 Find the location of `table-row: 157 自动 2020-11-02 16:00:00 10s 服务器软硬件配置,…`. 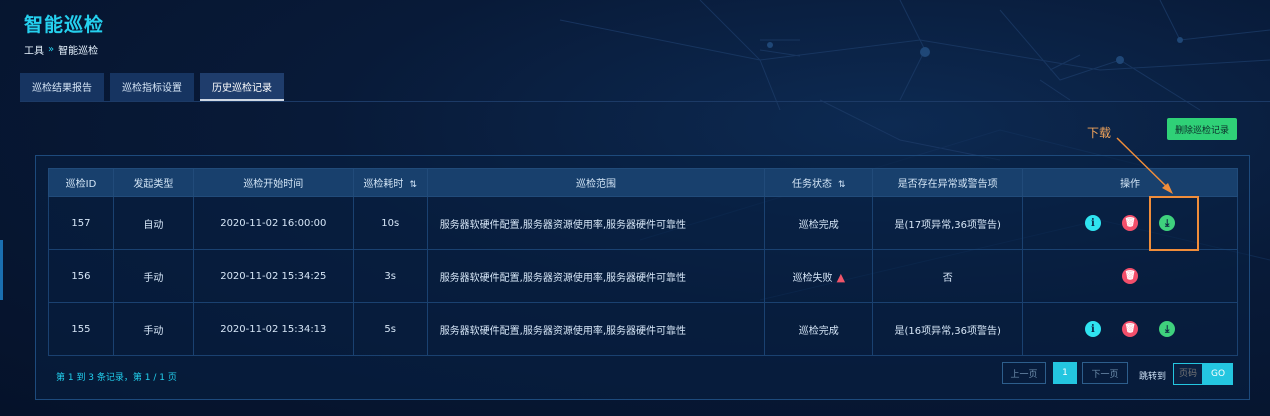

table-row: 157 自动 2020-11-02 16:00:00 10s 服务器软硬件配置,… is located at coordinates (643, 223).